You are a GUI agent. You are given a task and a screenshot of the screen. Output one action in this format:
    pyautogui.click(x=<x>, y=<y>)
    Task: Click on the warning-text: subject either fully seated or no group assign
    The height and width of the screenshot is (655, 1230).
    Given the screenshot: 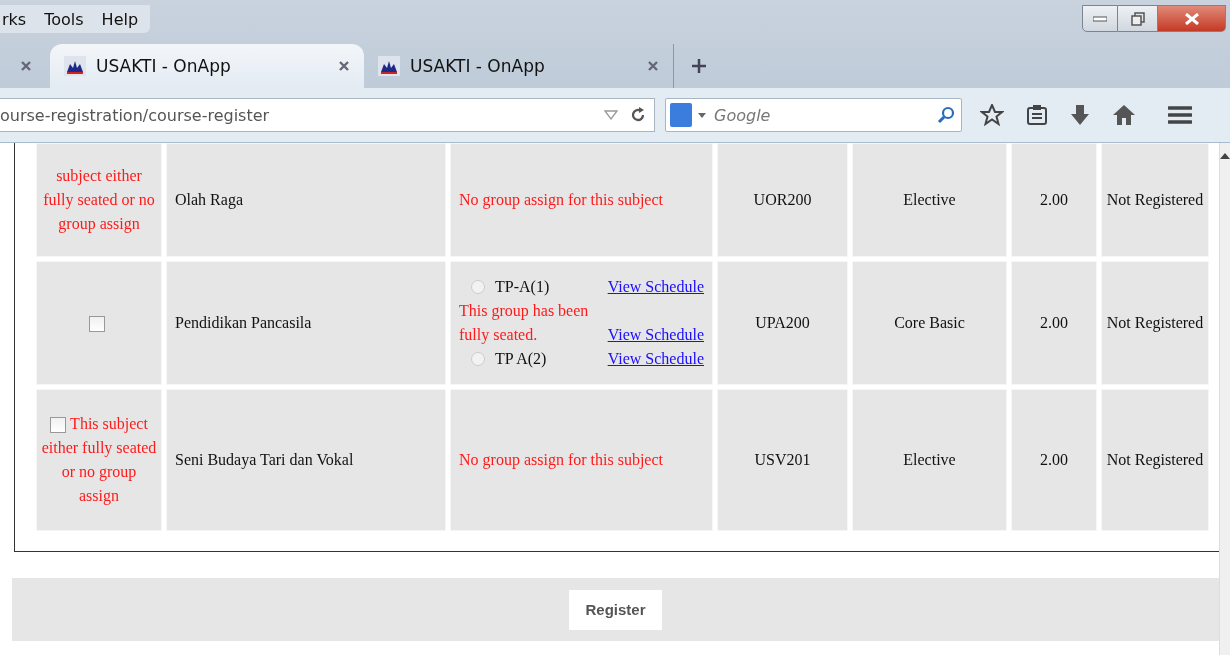 What is the action you would take?
    pyautogui.click(x=99, y=200)
    